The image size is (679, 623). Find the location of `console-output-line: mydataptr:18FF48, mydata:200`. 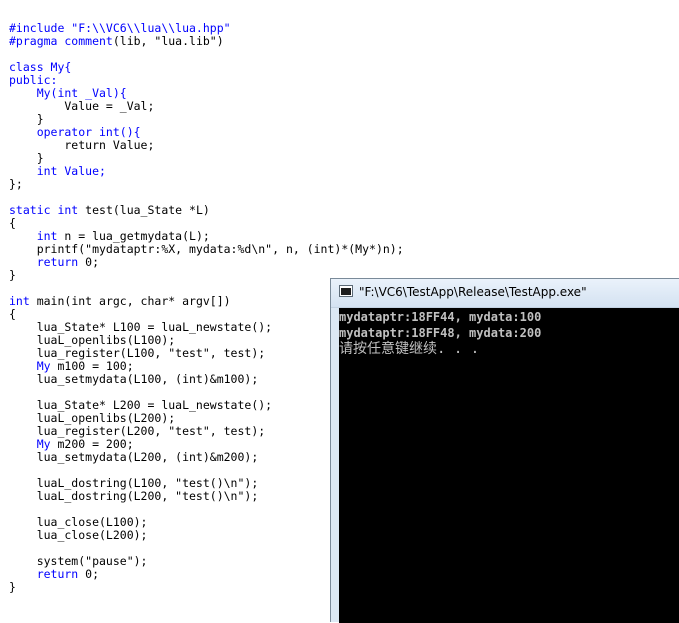

console-output-line: mydataptr:18FF48, mydata:200 is located at coordinates (440, 333).